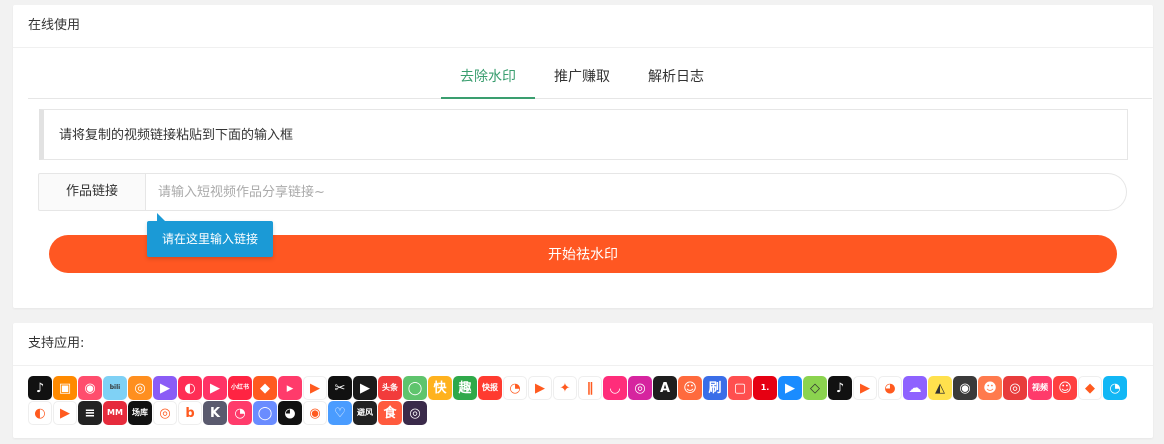 The width and height of the screenshot is (1164, 444). Describe the element at coordinates (890, 388) in the screenshot. I see `cartoon-cat-icon: ◕` at that location.